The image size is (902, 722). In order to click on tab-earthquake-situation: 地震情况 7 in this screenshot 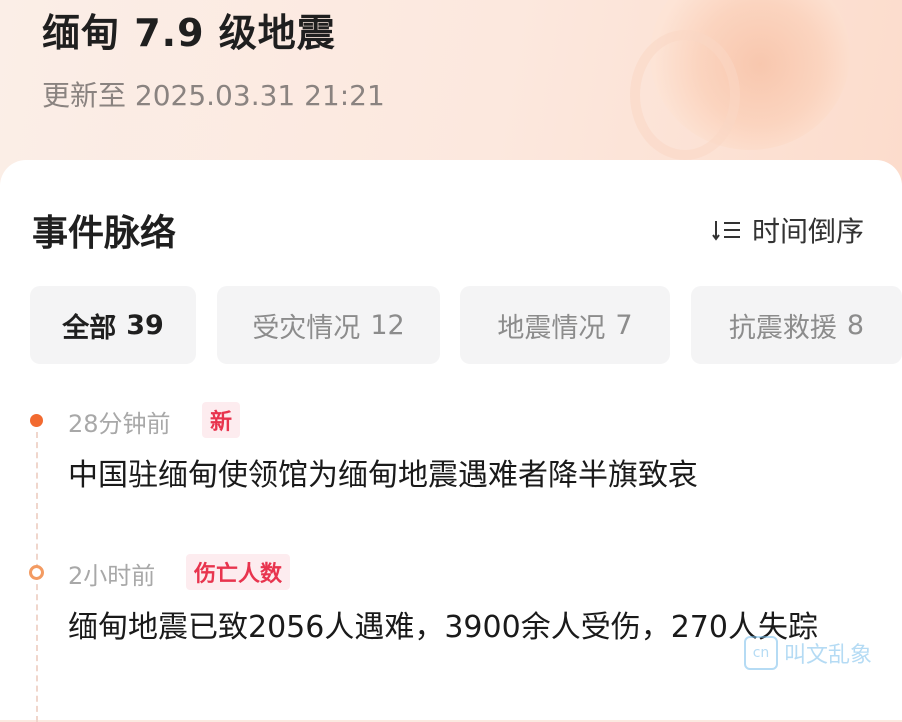, I will do `click(565, 325)`.